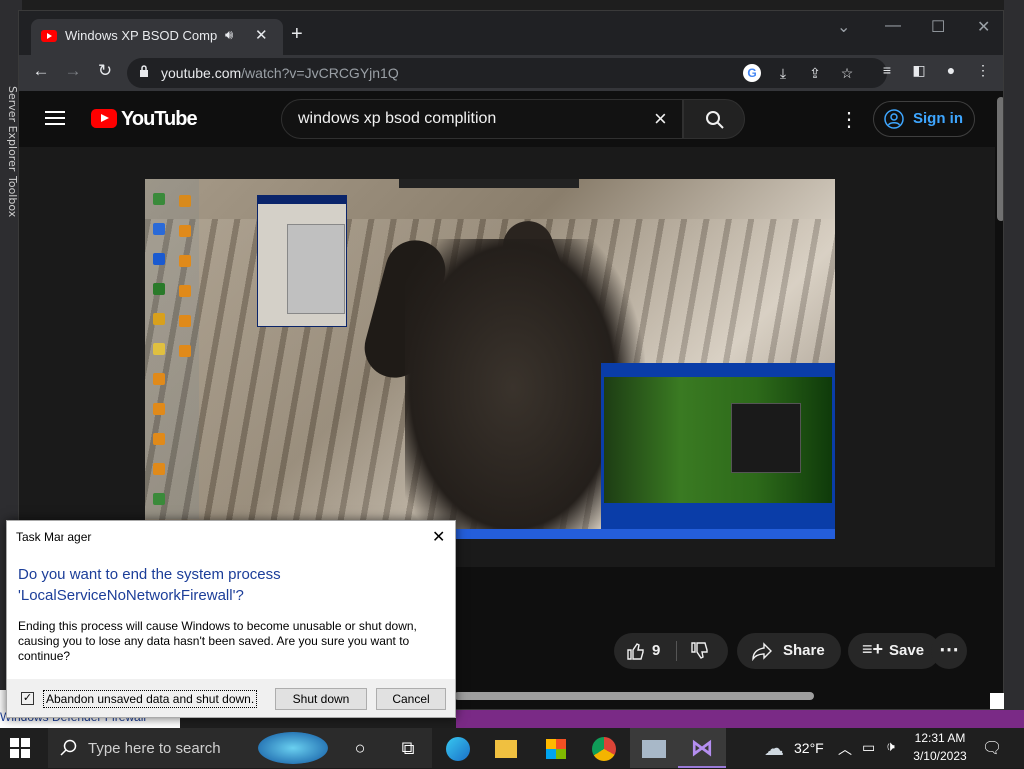 The height and width of the screenshot is (769, 1024). Describe the element at coordinates (804, 650) in the screenshot. I see `share-label: Share` at that location.